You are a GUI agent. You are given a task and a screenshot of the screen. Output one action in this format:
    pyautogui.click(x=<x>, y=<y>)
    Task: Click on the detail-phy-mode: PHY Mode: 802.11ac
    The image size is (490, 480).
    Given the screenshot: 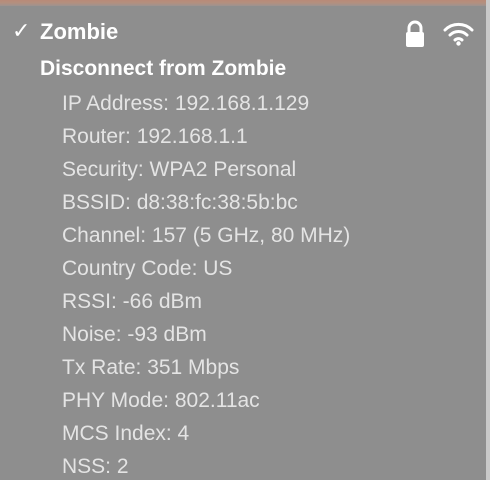 What is the action you would take?
    pyautogui.click(x=161, y=400)
    